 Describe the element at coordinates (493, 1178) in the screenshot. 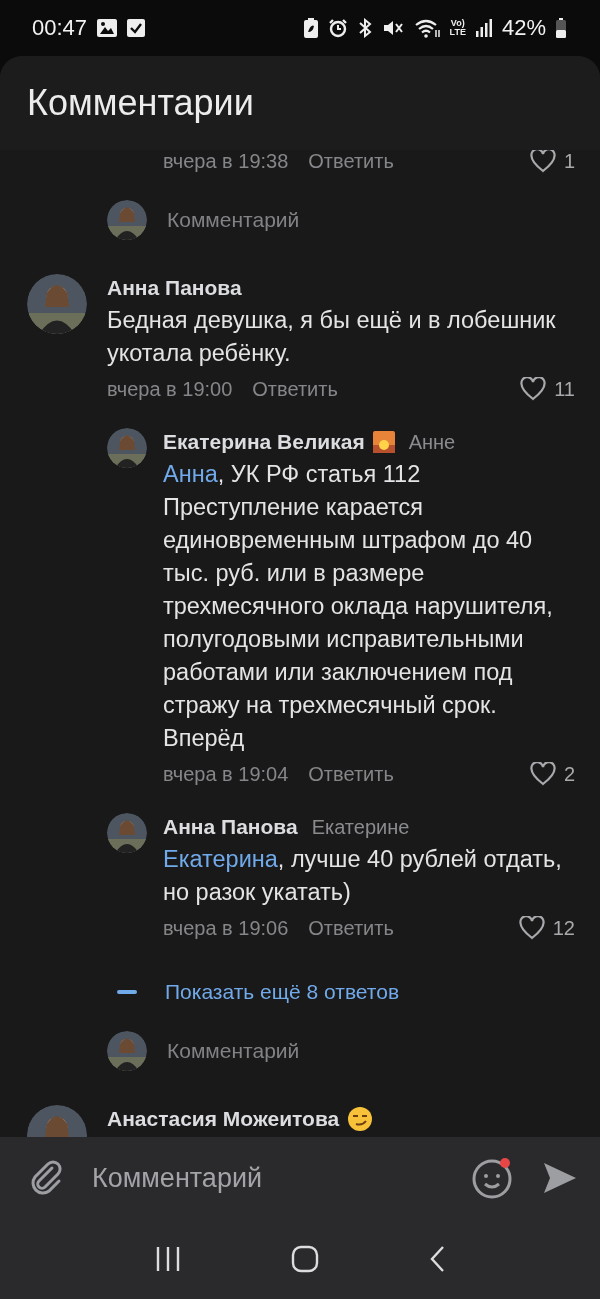

I see `emoji-icon` at that location.